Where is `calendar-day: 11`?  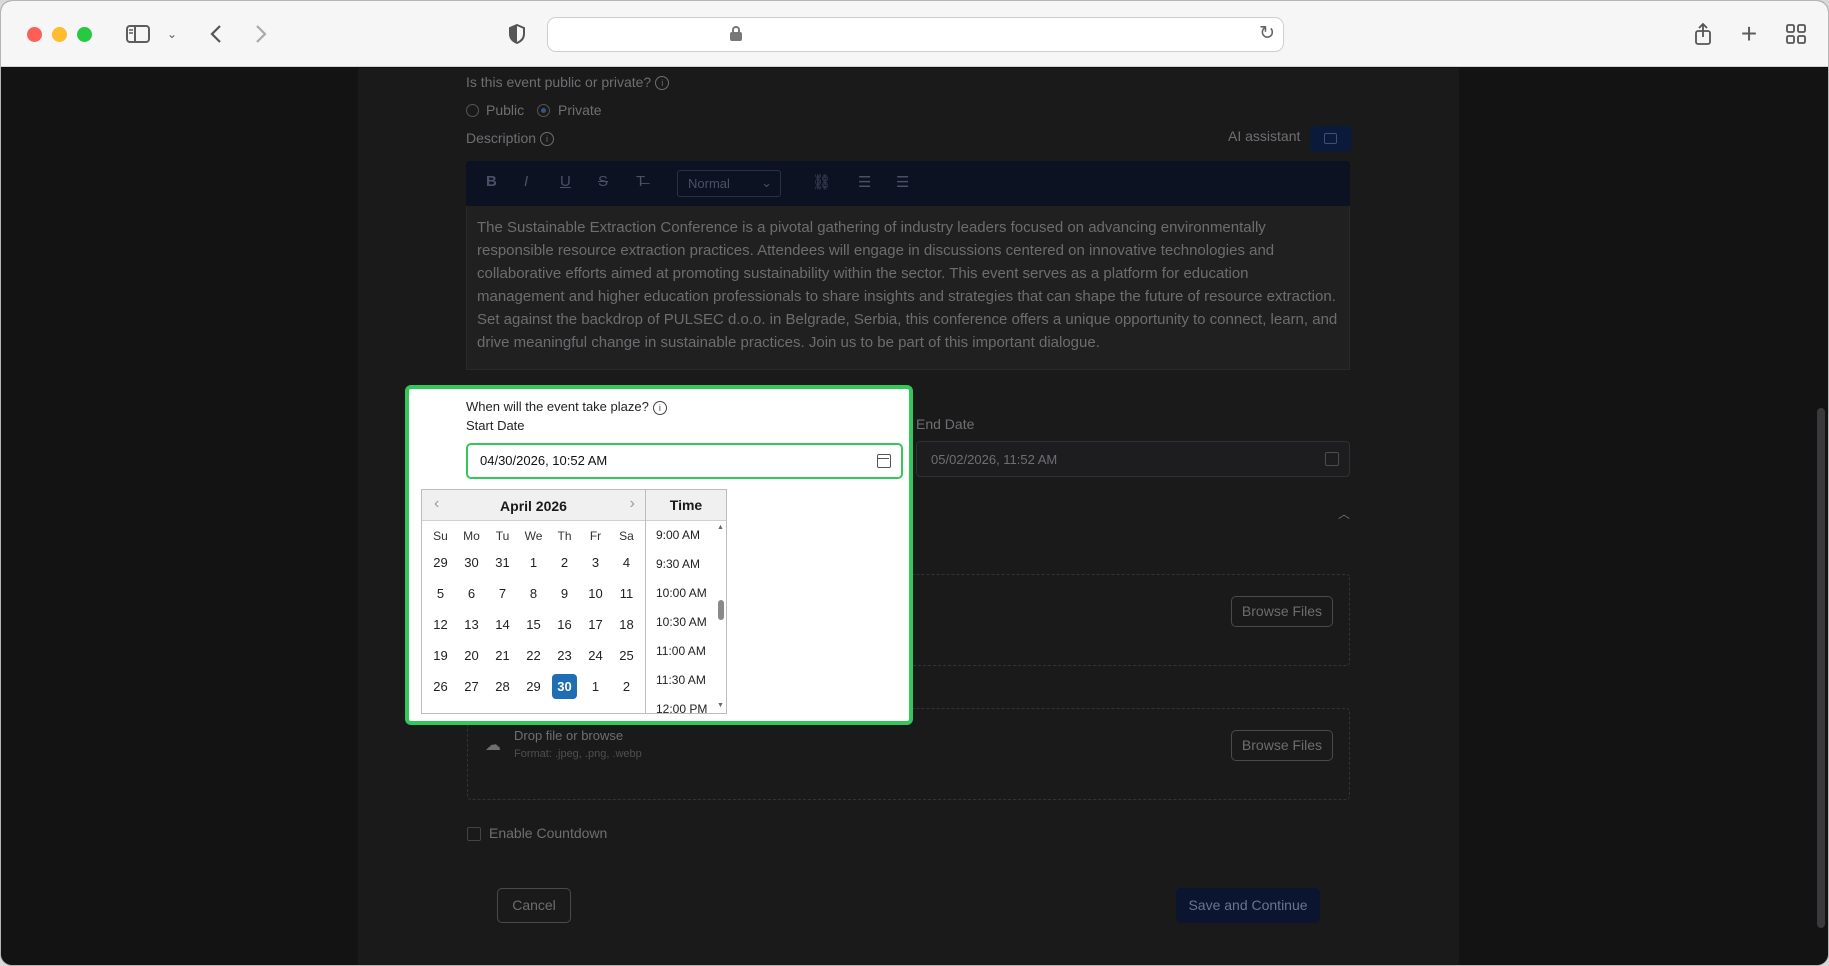
calendar-day: 11 is located at coordinates (626, 593).